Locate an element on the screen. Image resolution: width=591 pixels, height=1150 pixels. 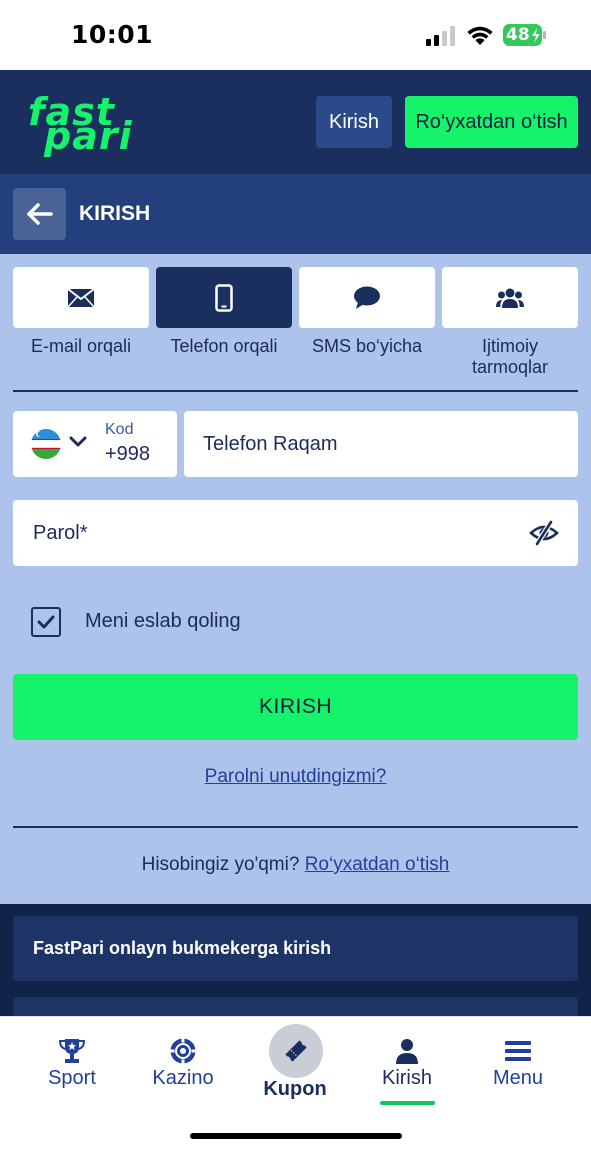
forgot-password-link: Parolni unutdingizmi? is located at coordinates (295, 777).